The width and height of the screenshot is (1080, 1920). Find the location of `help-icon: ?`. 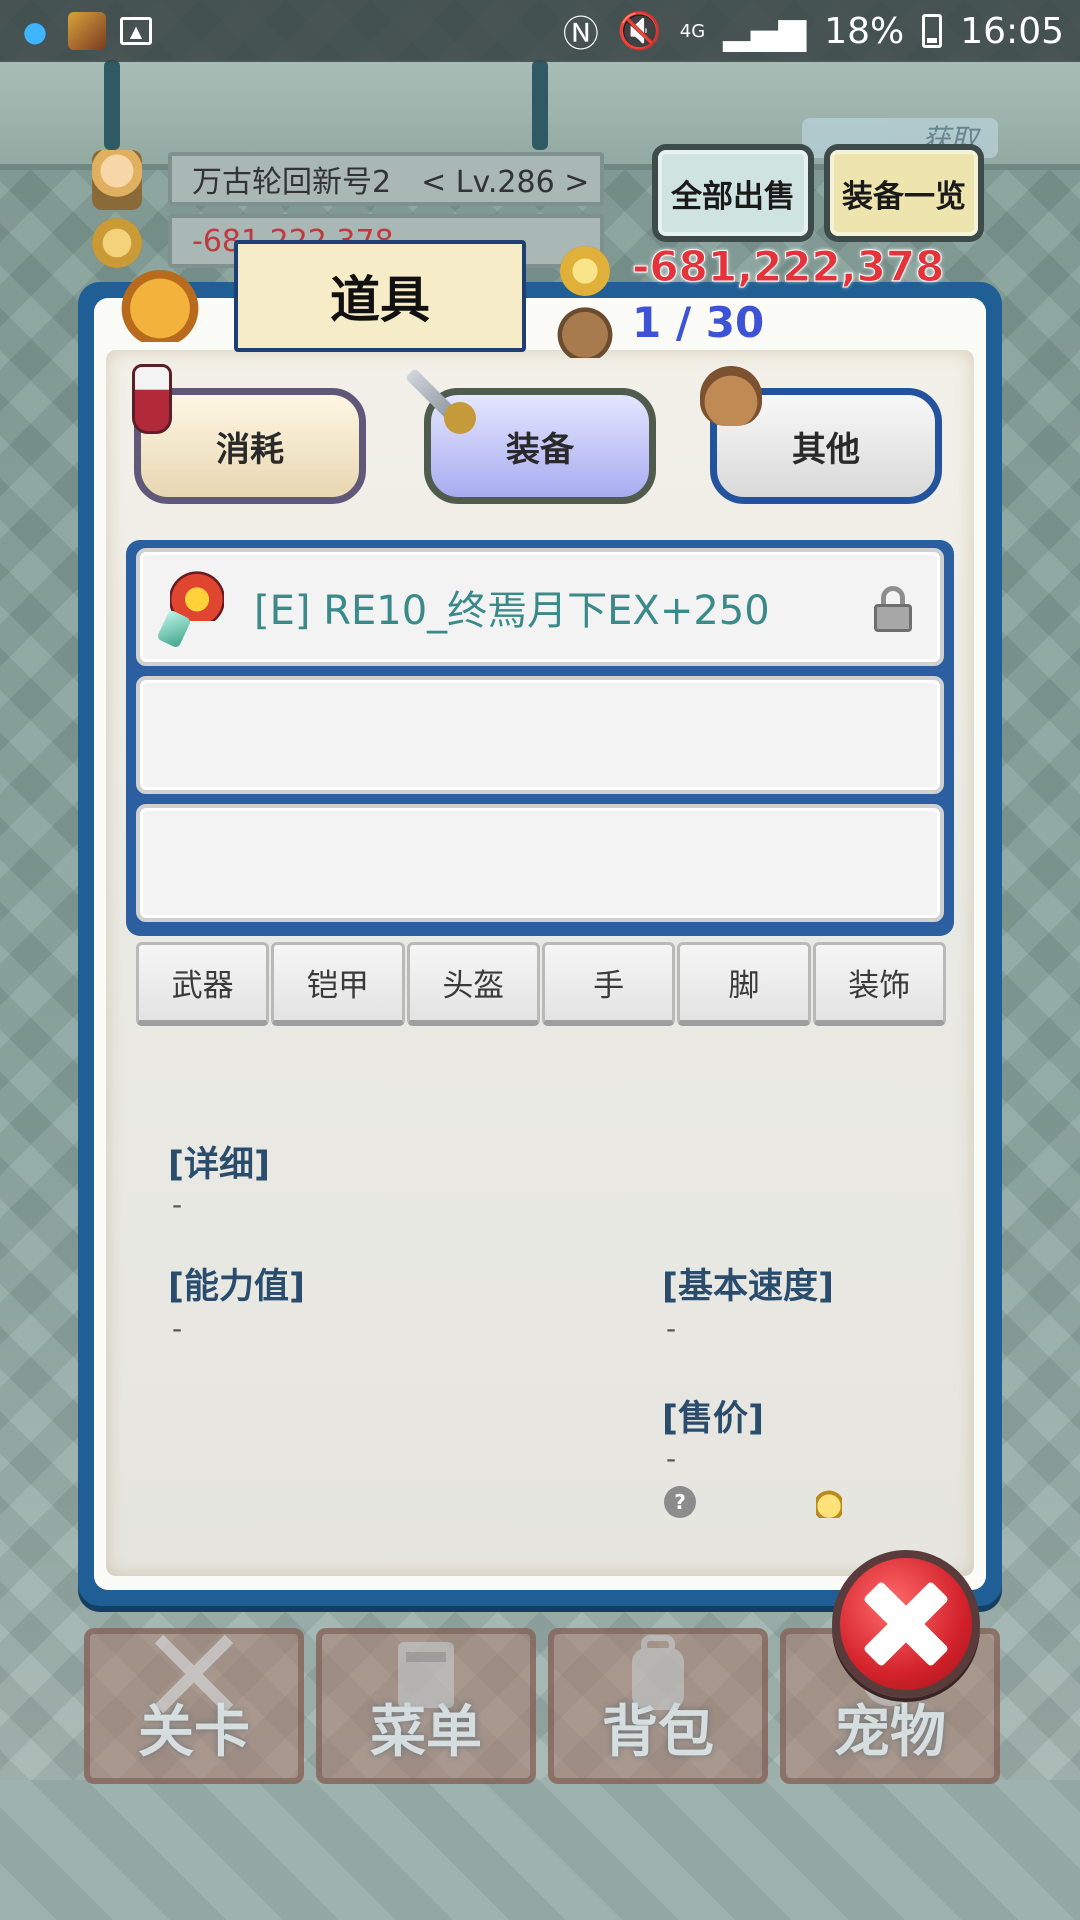

help-icon: ? is located at coordinates (680, 1502).